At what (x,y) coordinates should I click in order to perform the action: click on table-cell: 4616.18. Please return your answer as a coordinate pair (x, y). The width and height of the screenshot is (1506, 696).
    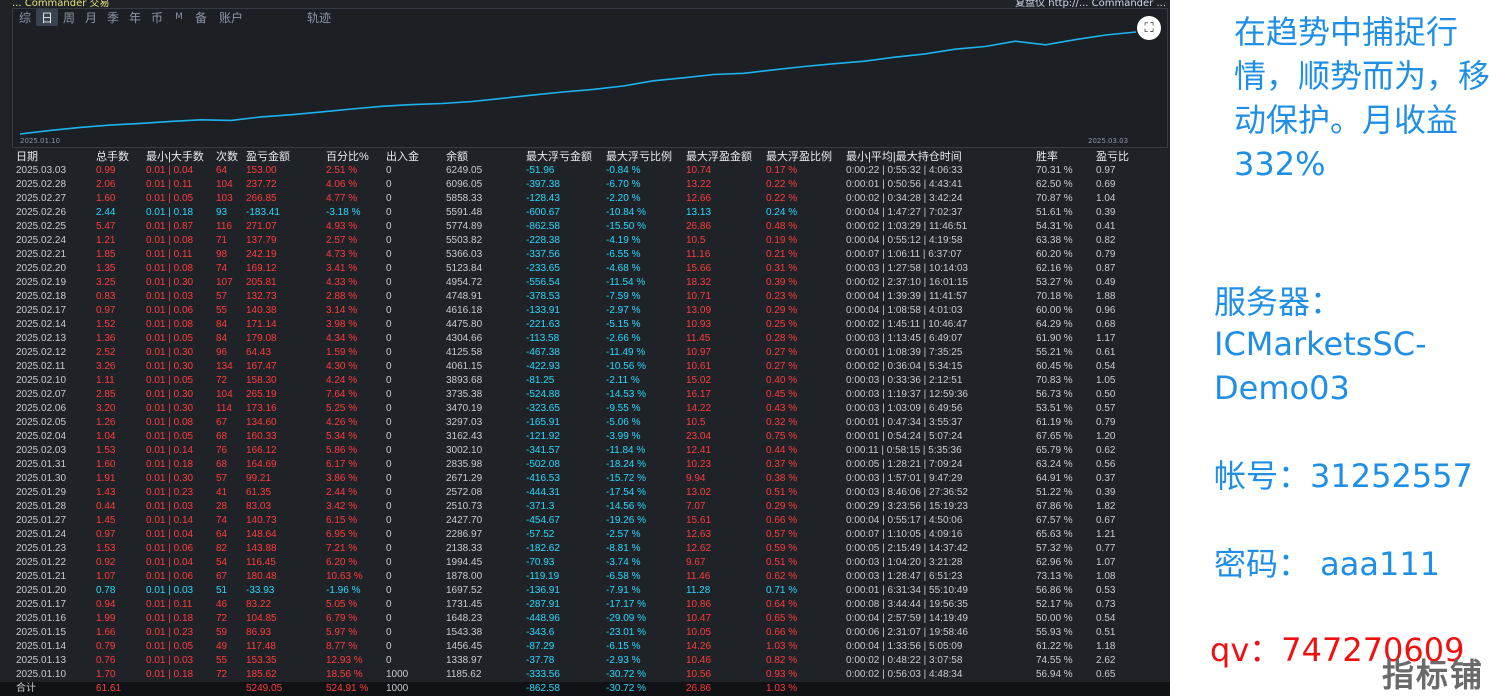
    Looking at the image, I should click on (464, 310).